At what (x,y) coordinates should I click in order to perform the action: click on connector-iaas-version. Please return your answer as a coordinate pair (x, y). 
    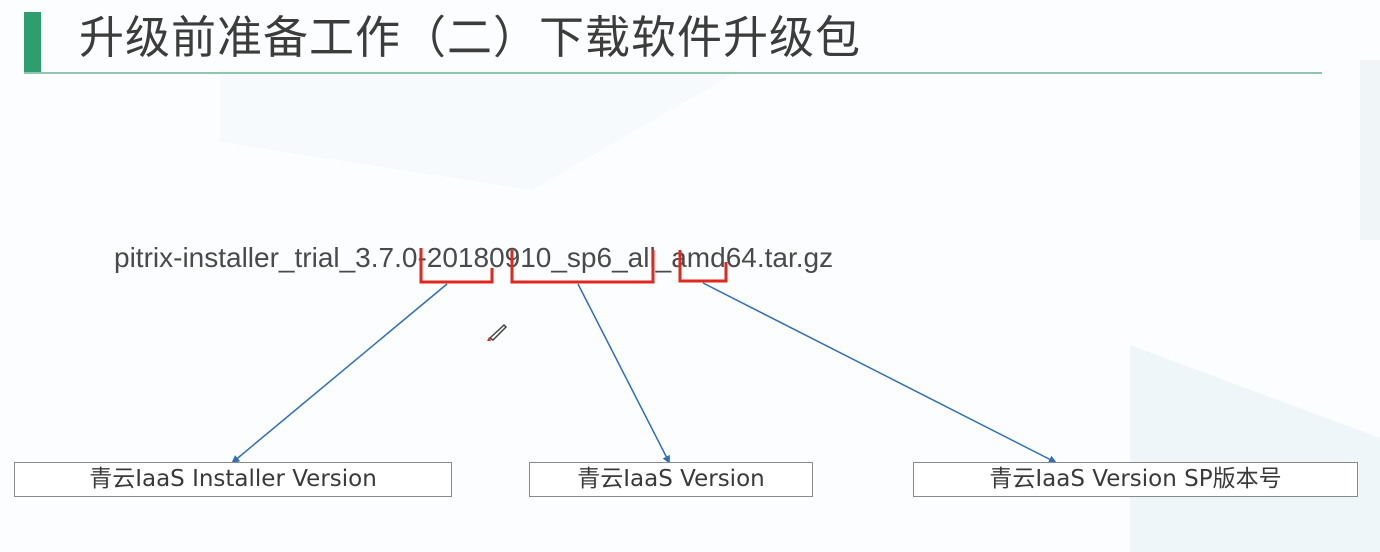
    Looking at the image, I should click on (623, 373).